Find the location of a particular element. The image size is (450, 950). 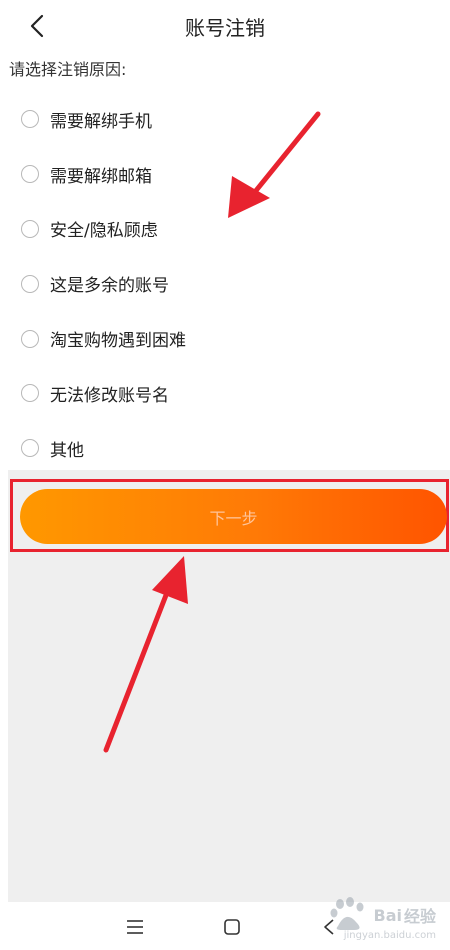

nav-home-button is located at coordinates (232, 927).